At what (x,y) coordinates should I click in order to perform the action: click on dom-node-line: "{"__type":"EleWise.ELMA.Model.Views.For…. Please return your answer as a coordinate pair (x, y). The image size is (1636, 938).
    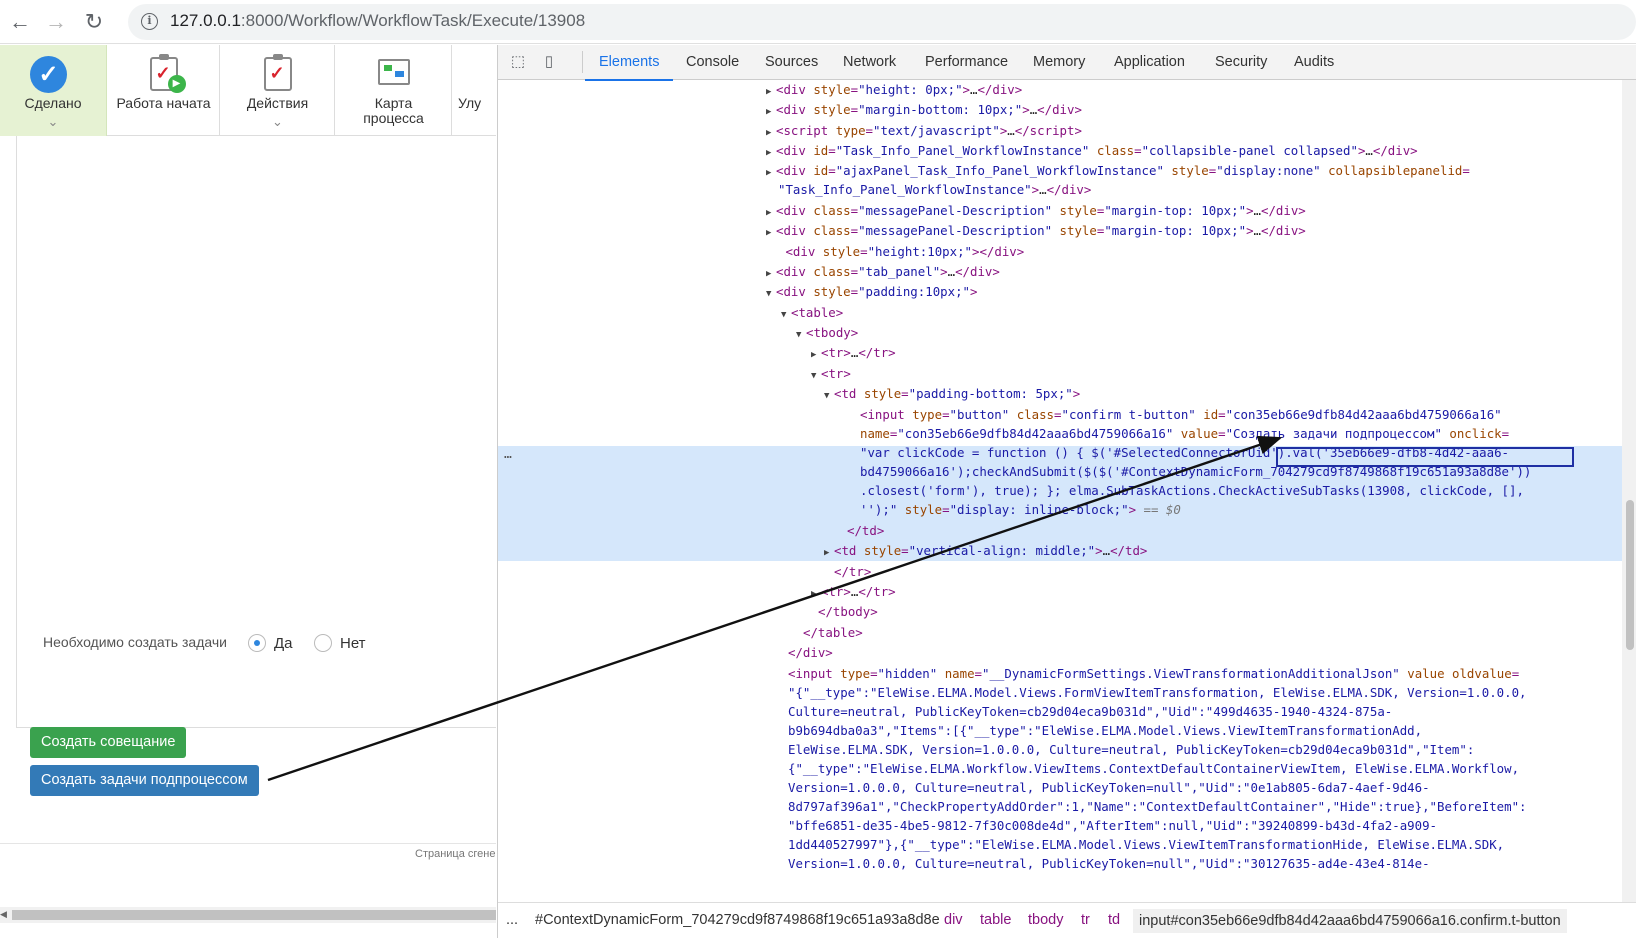
    Looking at the image, I should click on (1157, 693).